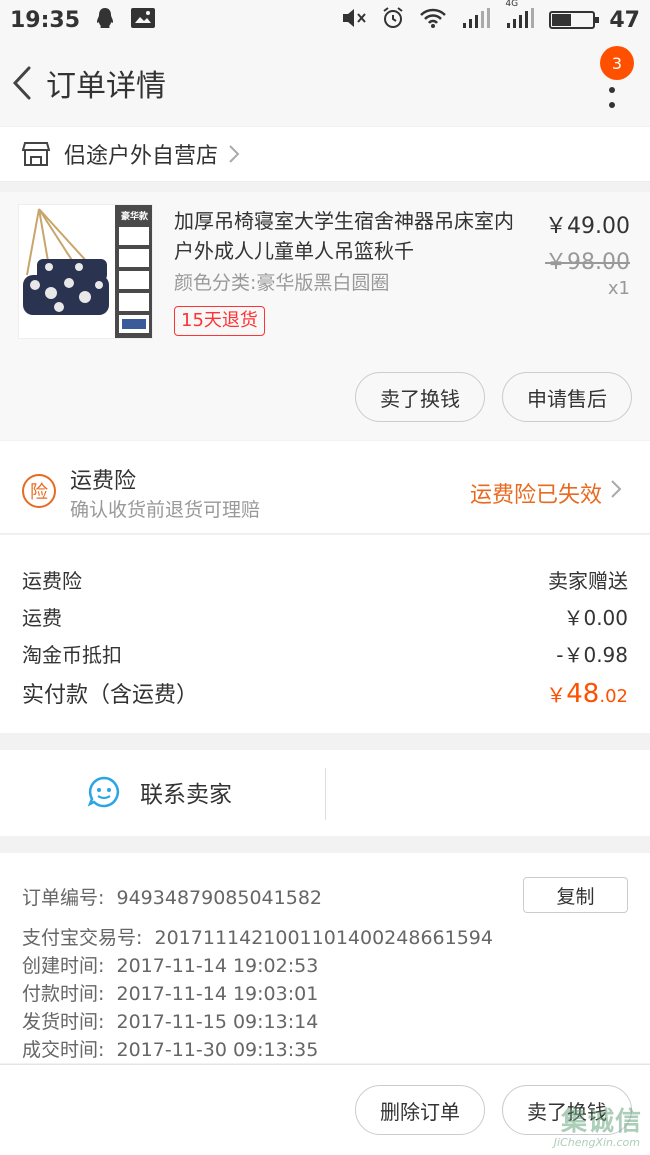  I want to click on product-image: 豪华款, so click(85, 271).